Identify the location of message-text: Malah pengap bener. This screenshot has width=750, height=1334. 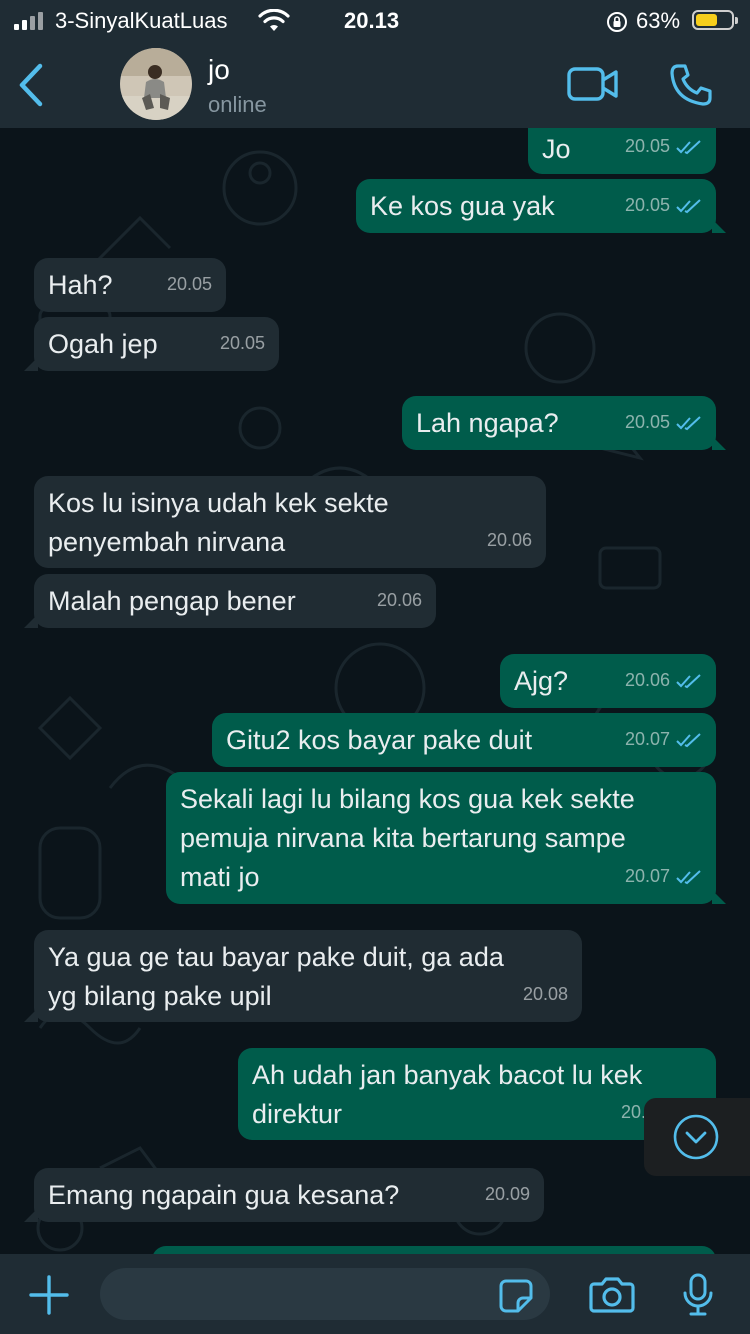
(172, 601).